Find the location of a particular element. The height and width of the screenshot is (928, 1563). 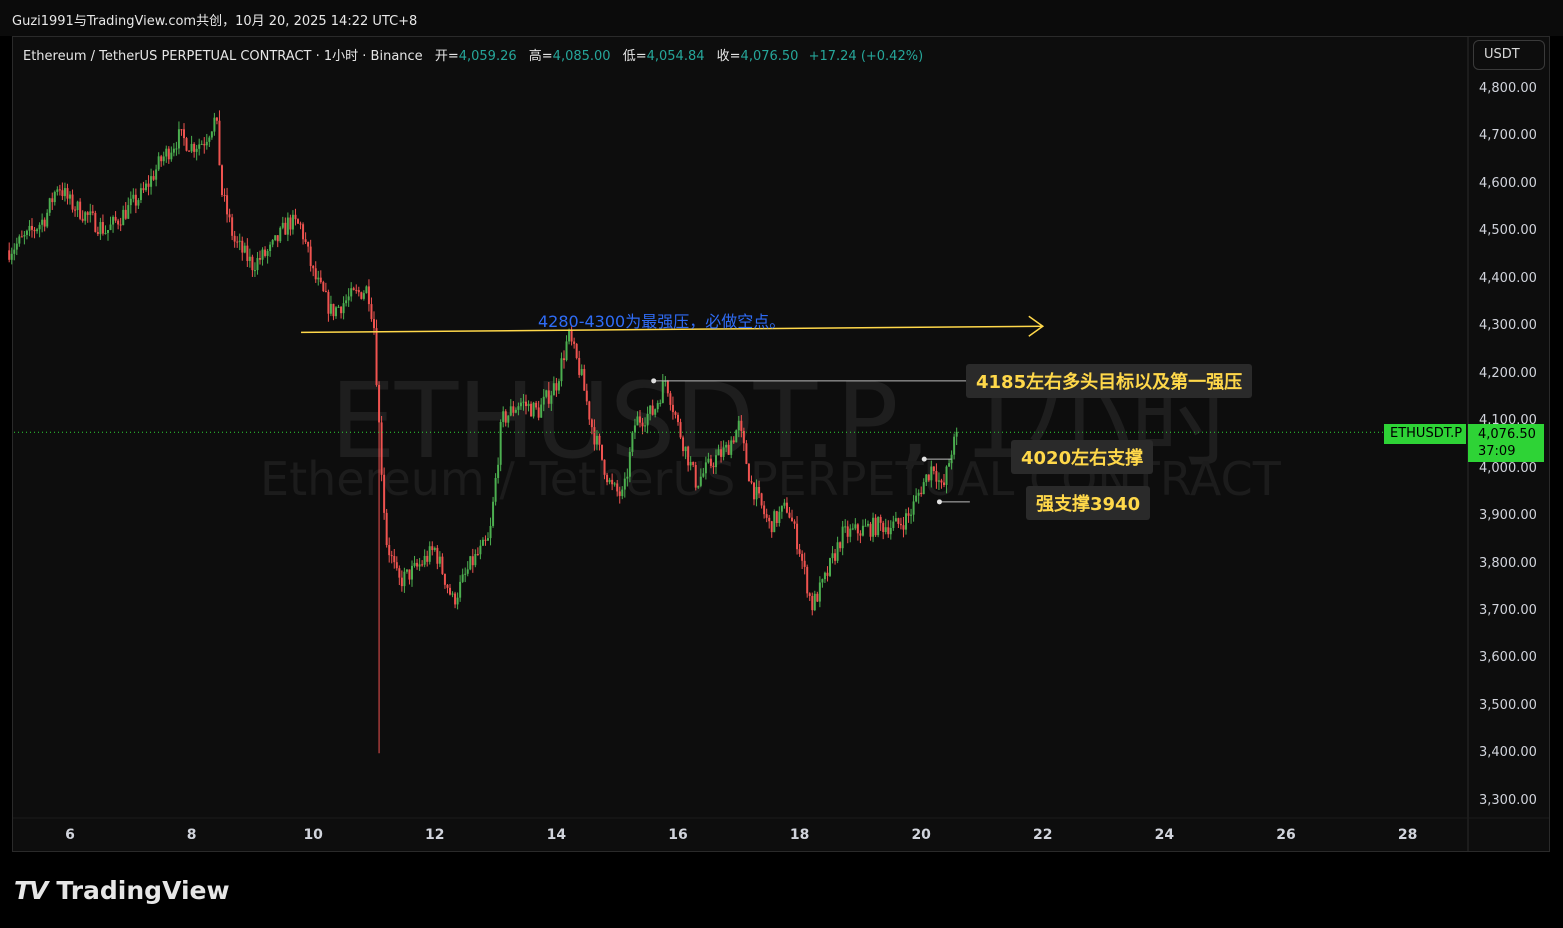

support-tag: 4020左右支撑 is located at coordinates (1082, 457).